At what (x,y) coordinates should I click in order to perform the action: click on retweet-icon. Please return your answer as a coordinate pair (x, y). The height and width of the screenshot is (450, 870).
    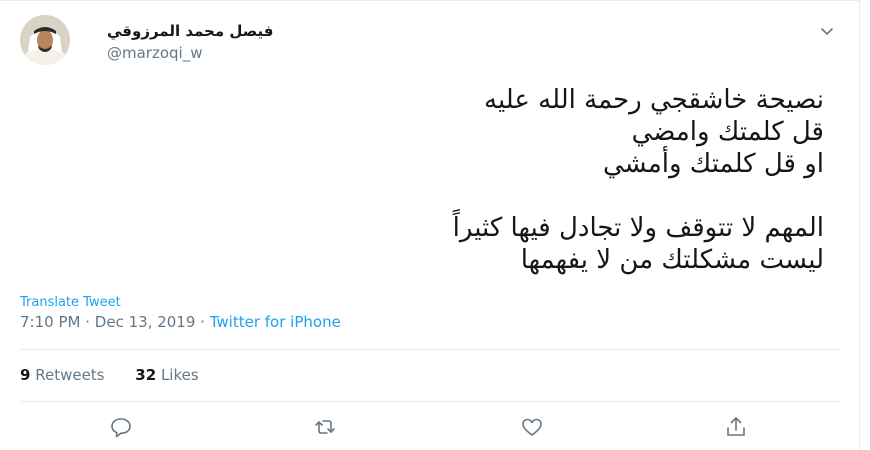
    Looking at the image, I should click on (325, 427).